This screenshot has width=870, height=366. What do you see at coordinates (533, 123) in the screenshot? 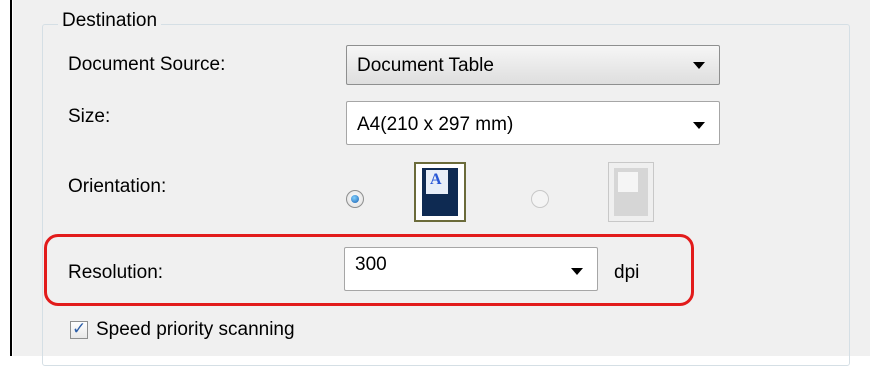
I see `size-dropdown: A4(210 x 297 mm)` at bounding box center [533, 123].